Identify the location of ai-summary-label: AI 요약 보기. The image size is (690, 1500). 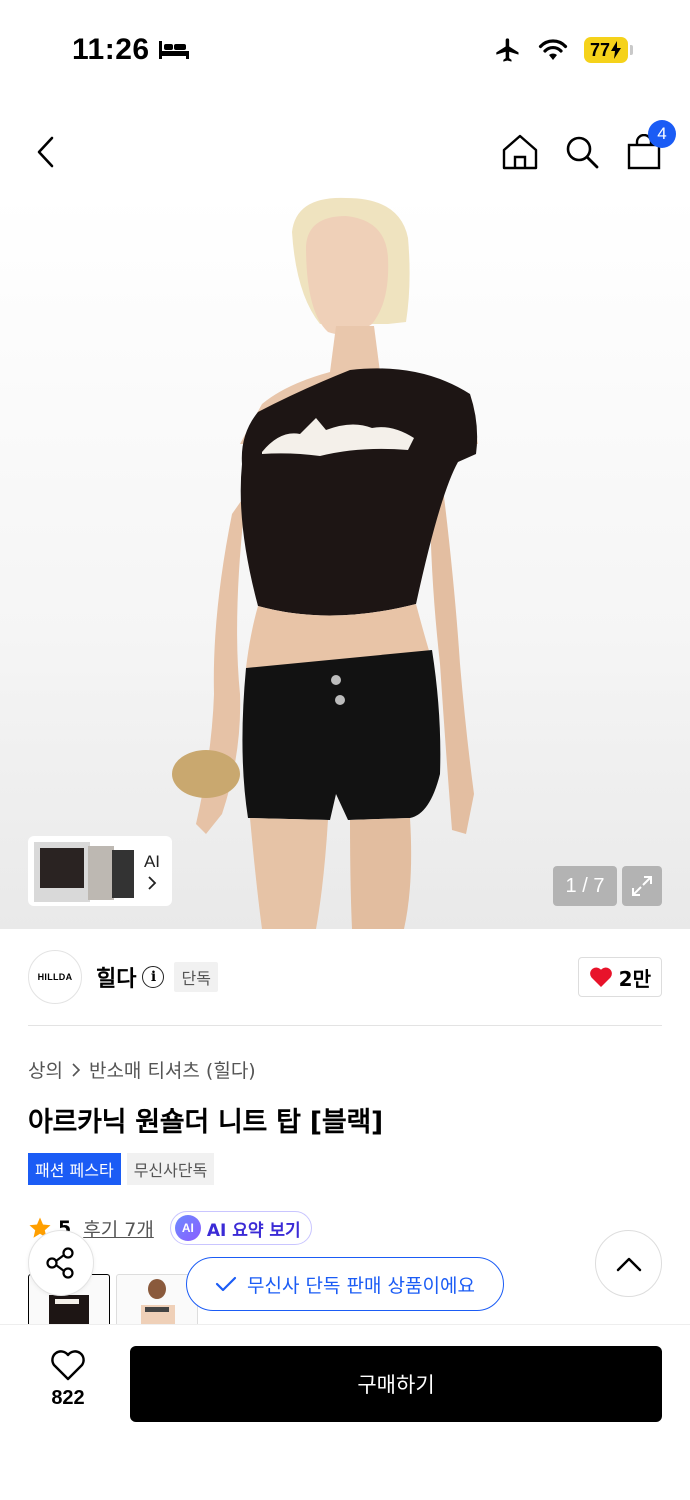
(253, 1230).